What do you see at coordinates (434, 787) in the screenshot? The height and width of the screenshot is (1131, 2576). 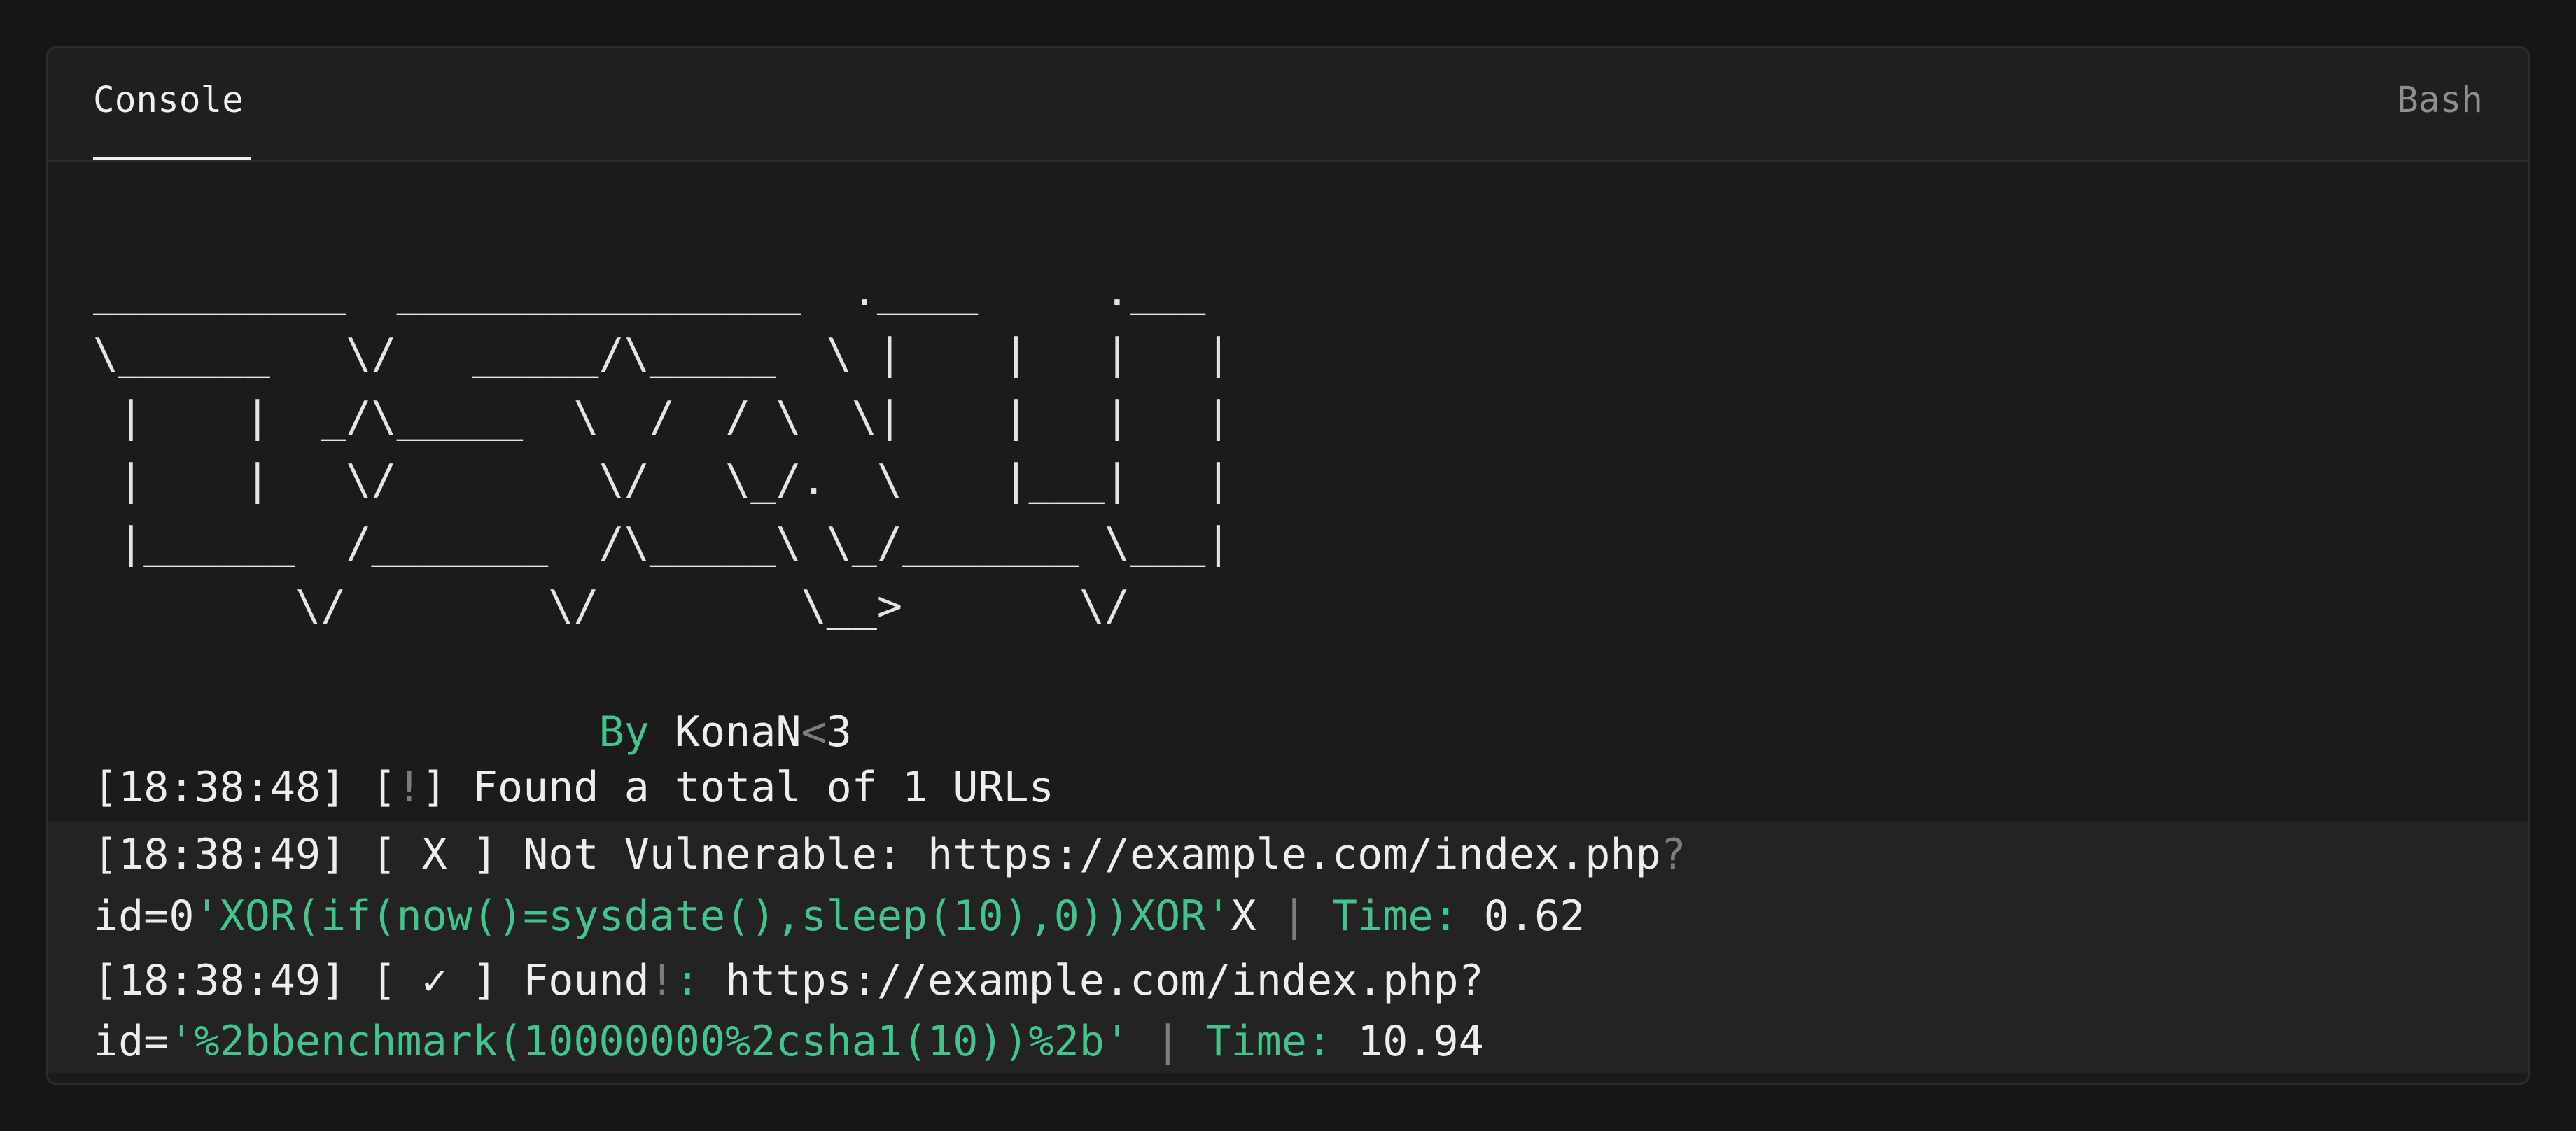 I see `log-bracket: ]` at bounding box center [434, 787].